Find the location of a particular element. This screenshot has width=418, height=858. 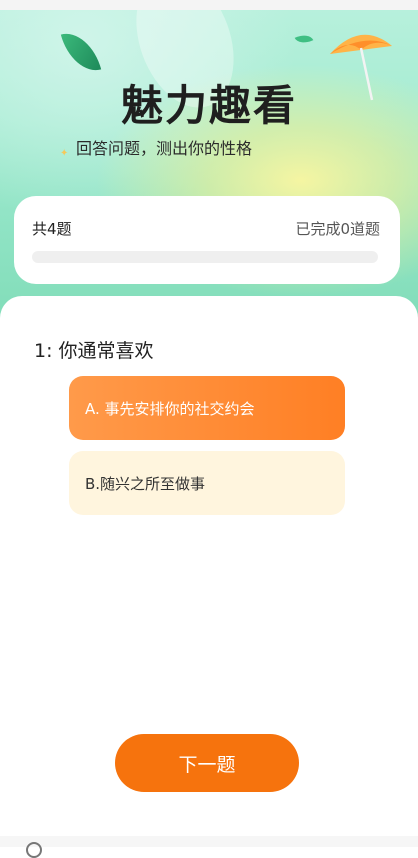

option-a-button: A. 事先安排你的社交约会 is located at coordinates (207, 408).